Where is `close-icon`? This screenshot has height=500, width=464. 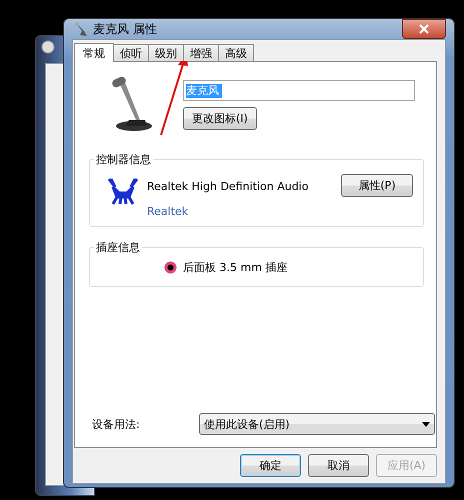
close-icon is located at coordinates (424, 29).